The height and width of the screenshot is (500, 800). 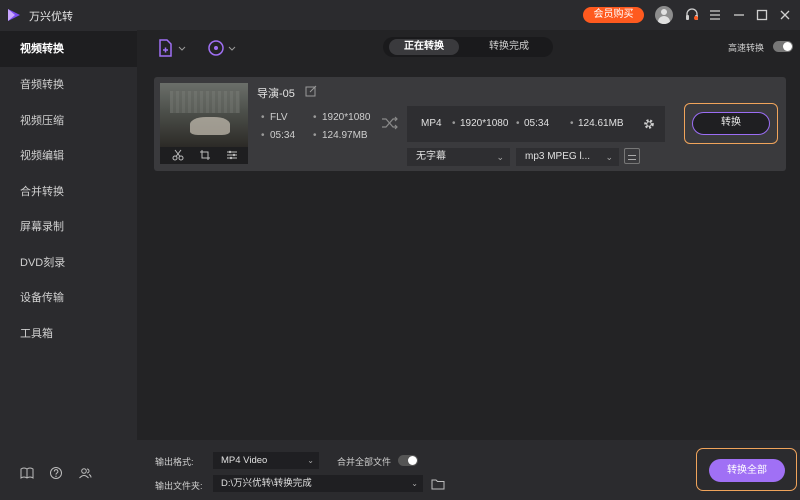 I want to click on video-thumbnail, so click(x=204, y=123).